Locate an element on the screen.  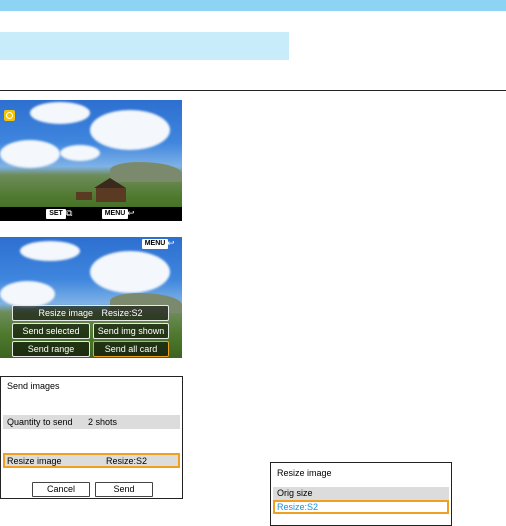
subheader-bar is located at coordinates (144, 46).